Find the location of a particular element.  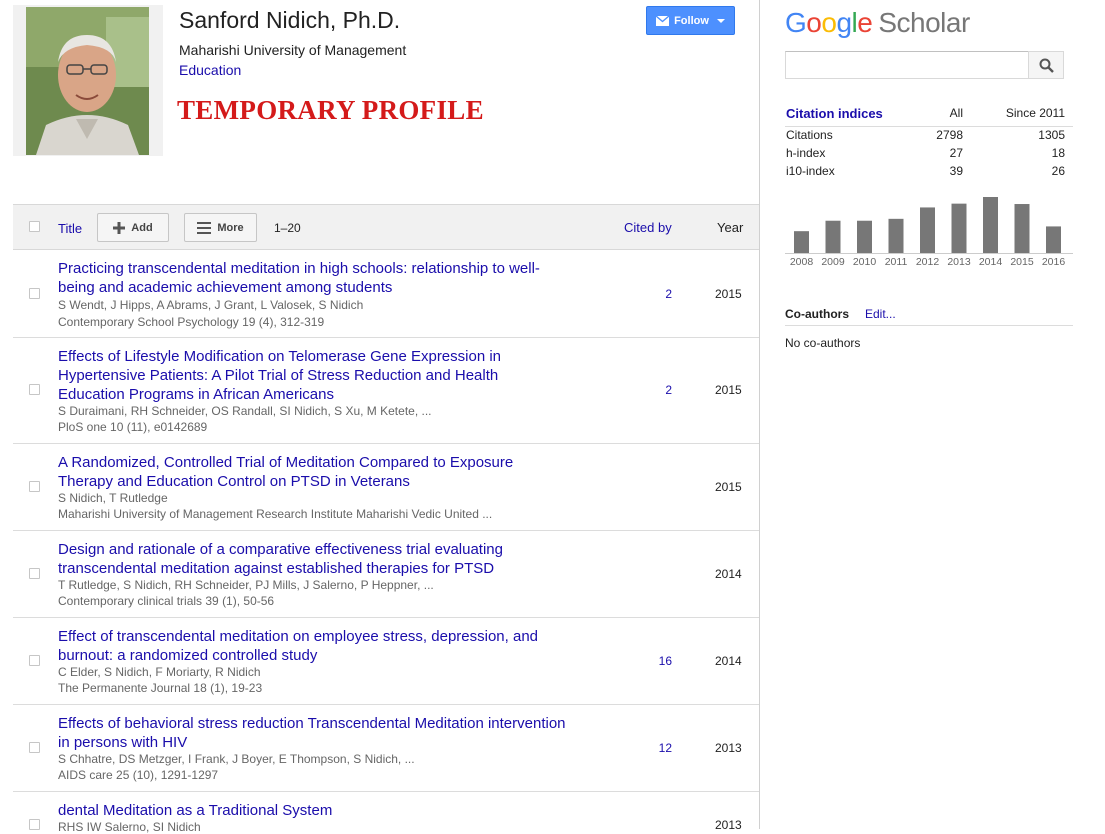

citation-all-value: 39 is located at coordinates (956, 171).